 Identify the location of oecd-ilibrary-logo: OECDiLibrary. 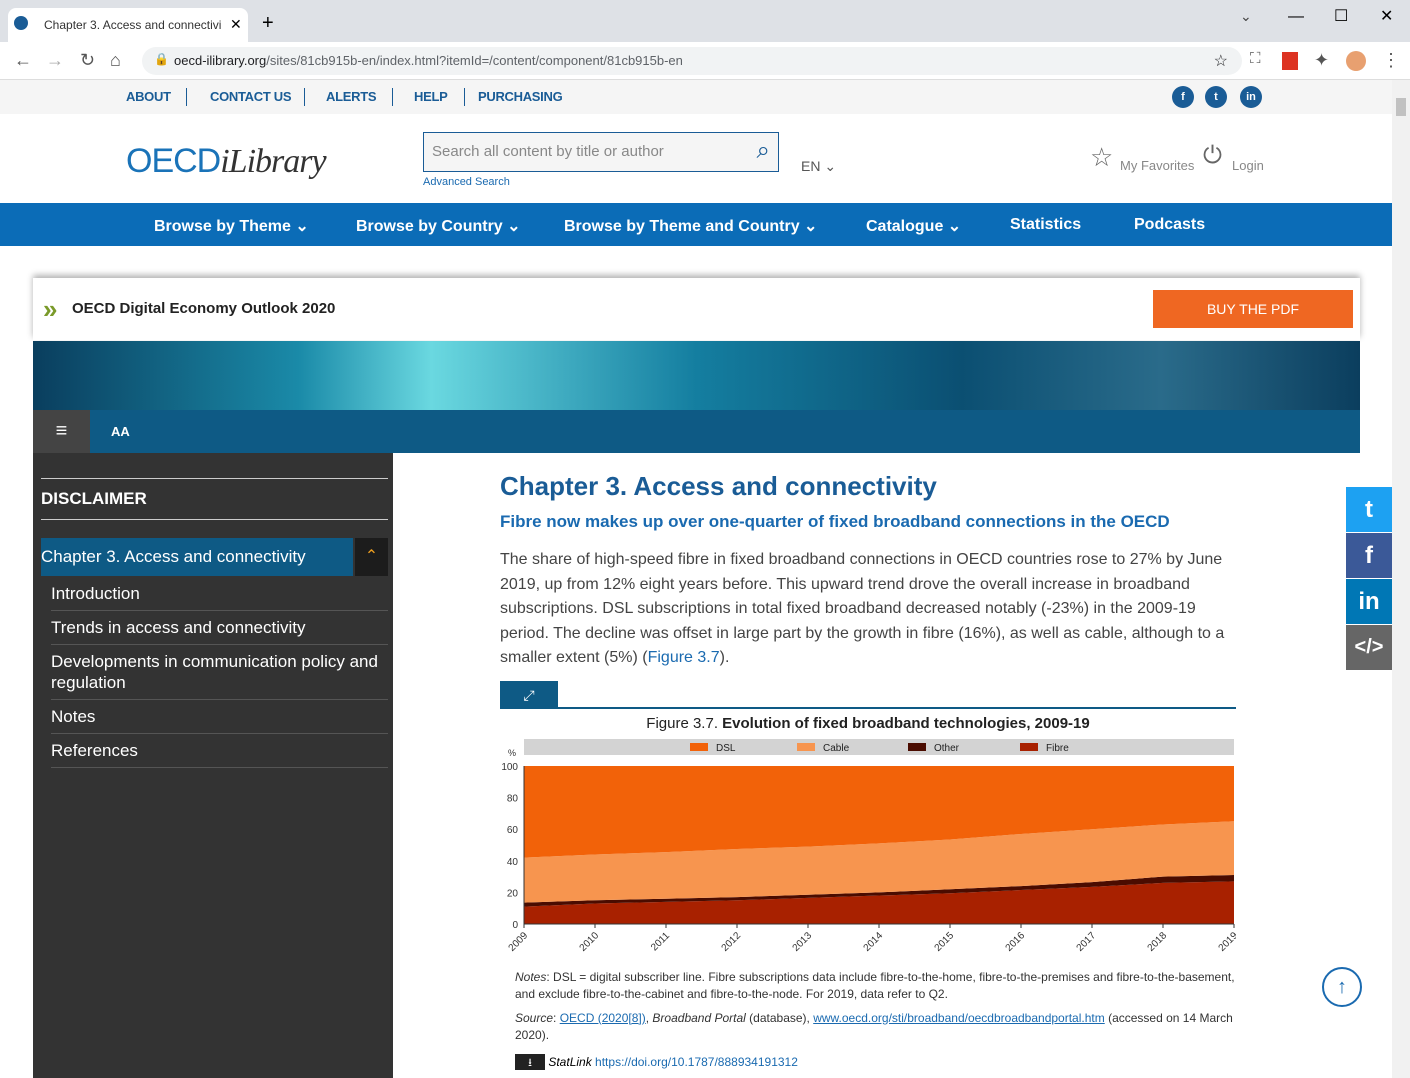
(226, 161).